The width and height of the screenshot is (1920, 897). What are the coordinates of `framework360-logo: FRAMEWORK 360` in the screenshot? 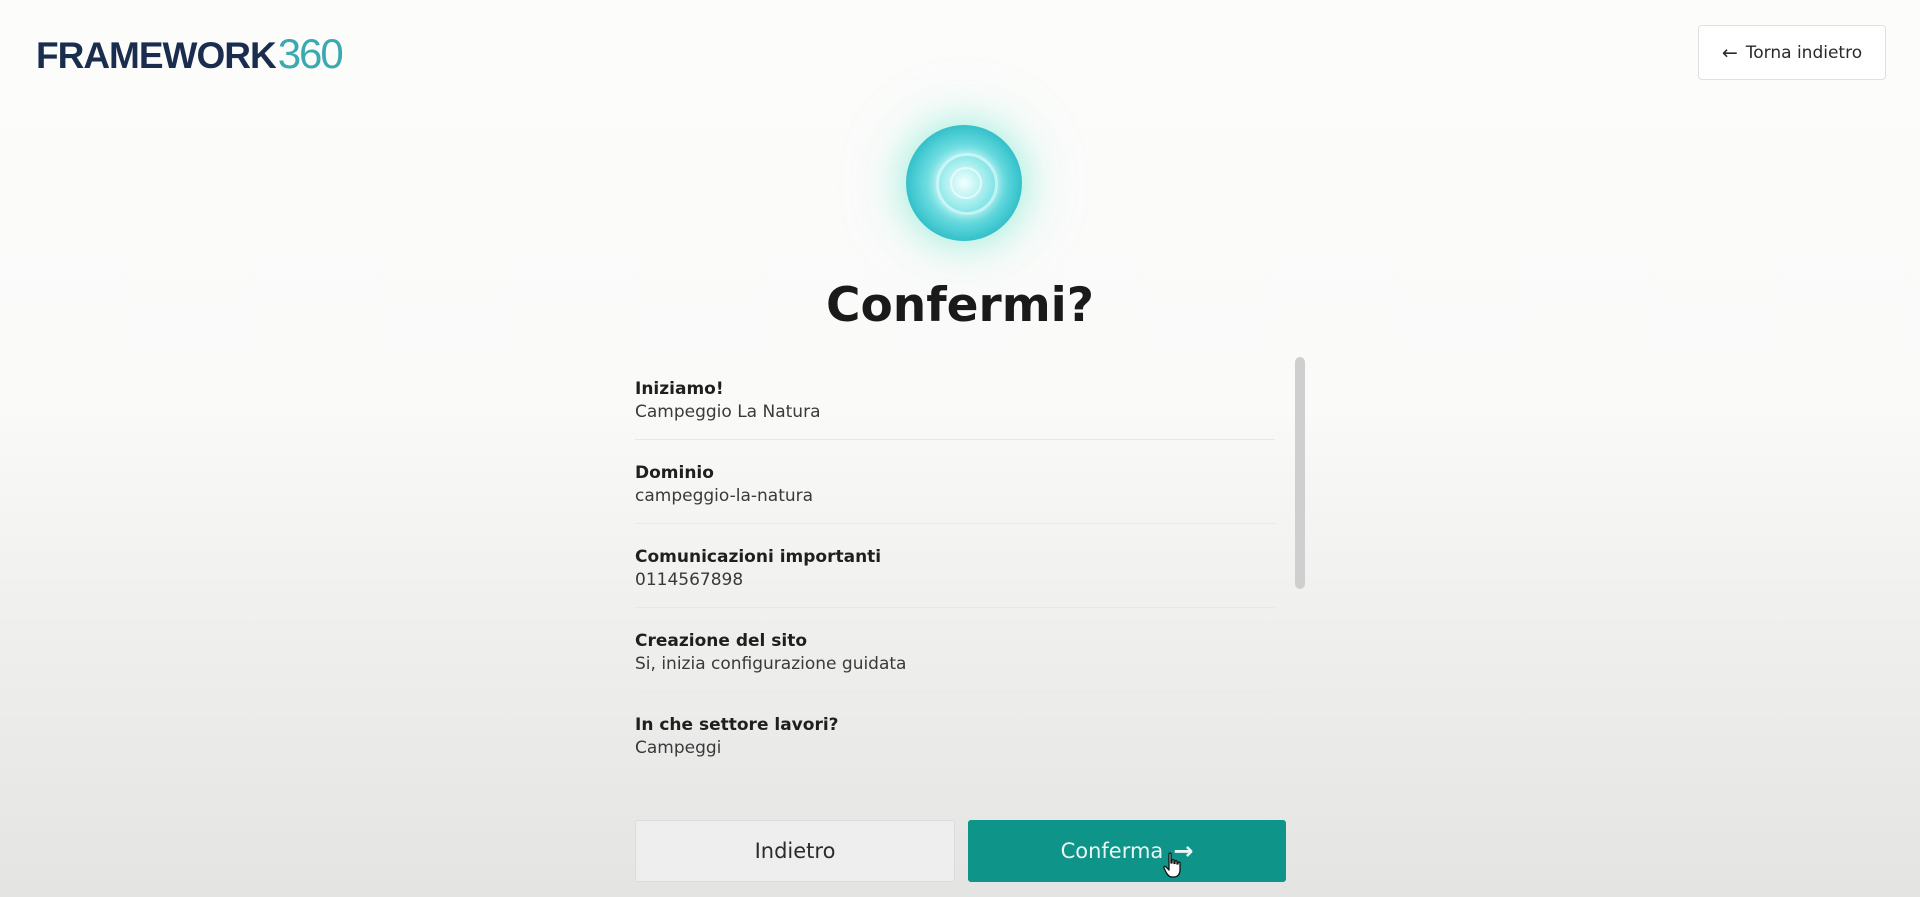 It's located at (190, 54).